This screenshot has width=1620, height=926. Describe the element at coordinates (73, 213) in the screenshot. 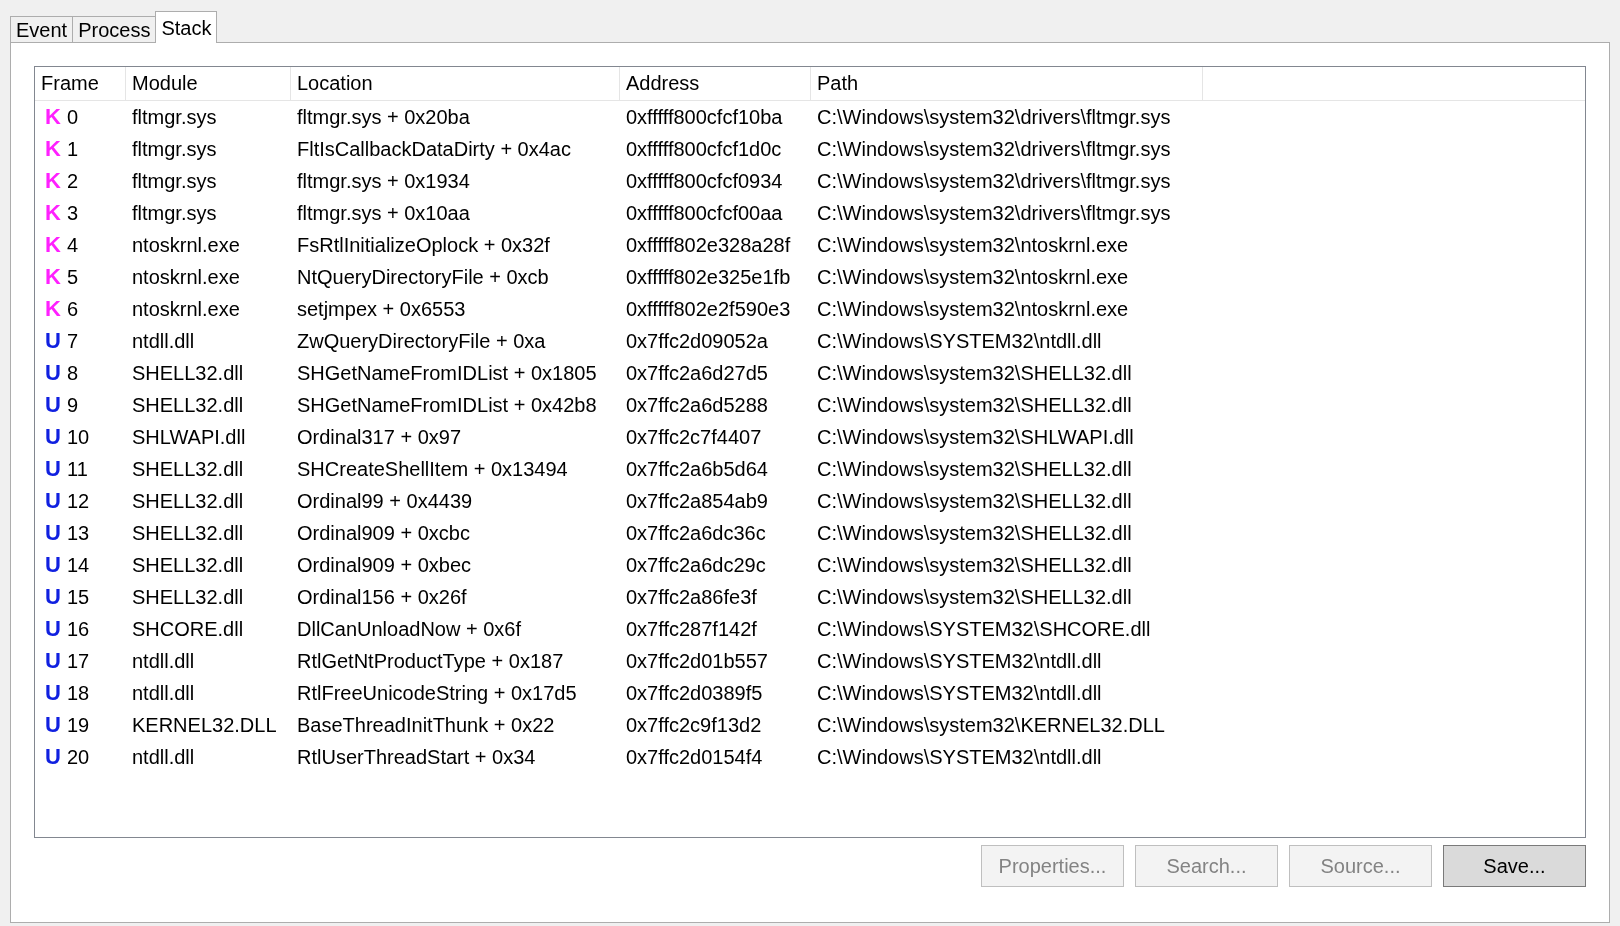

I see `frame-cell-text: 3` at that location.